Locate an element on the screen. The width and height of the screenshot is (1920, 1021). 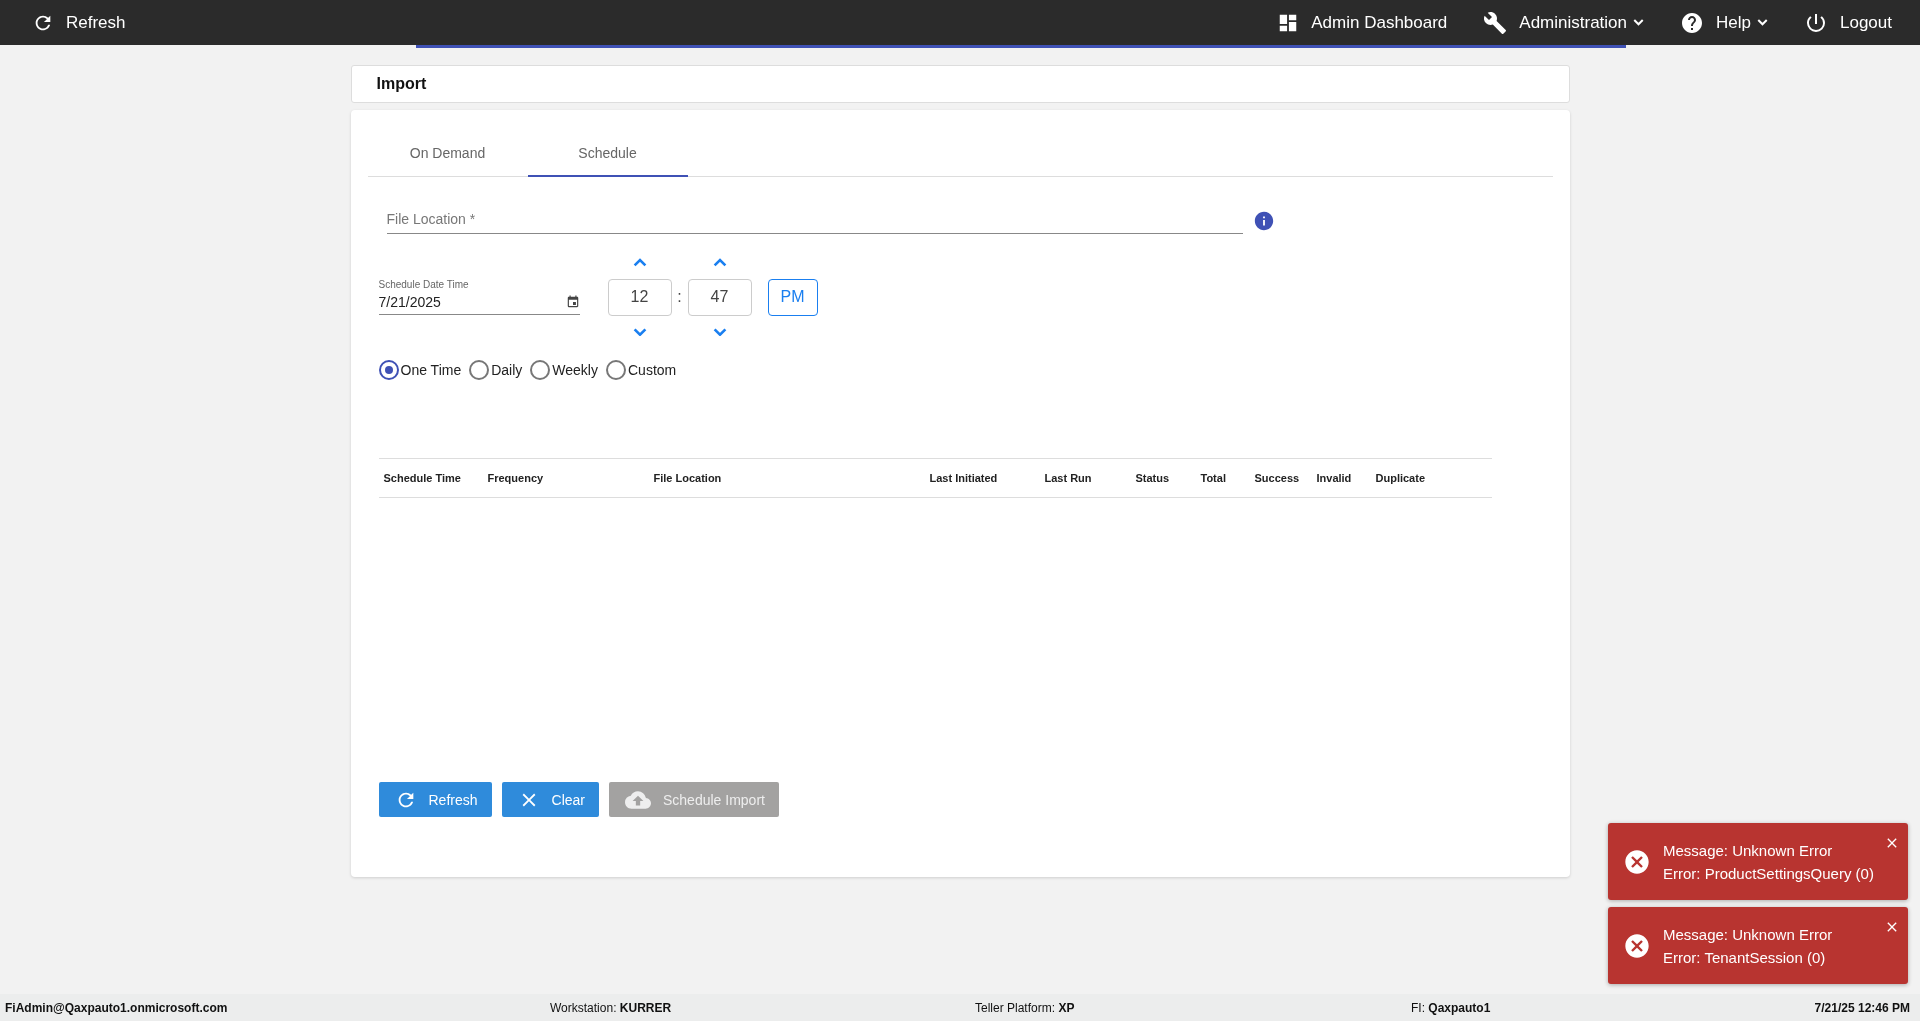
wrench-icon is located at coordinates (1495, 22).